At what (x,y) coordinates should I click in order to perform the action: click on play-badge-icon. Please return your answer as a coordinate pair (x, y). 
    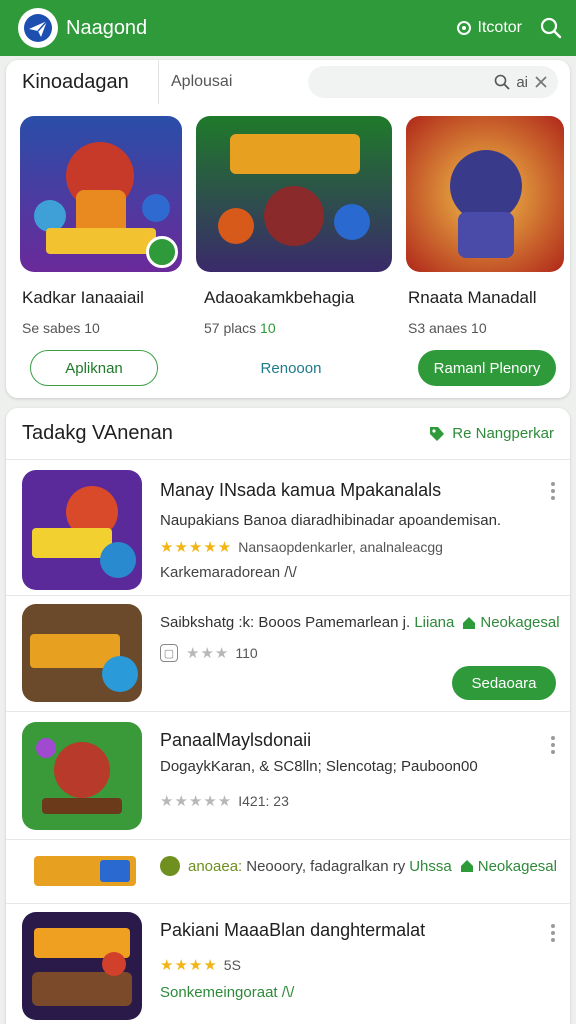
    Looking at the image, I should click on (162, 252).